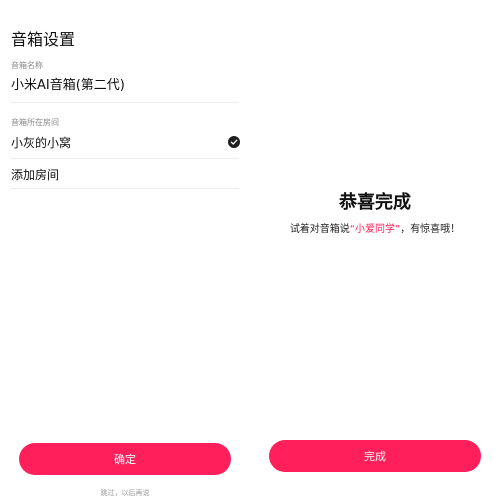 This screenshot has height=500, width=500. What do you see at coordinates (35, 174) in the screenshot?
I see `add-room-label: 添加房间` at bounding box center [35, 174].